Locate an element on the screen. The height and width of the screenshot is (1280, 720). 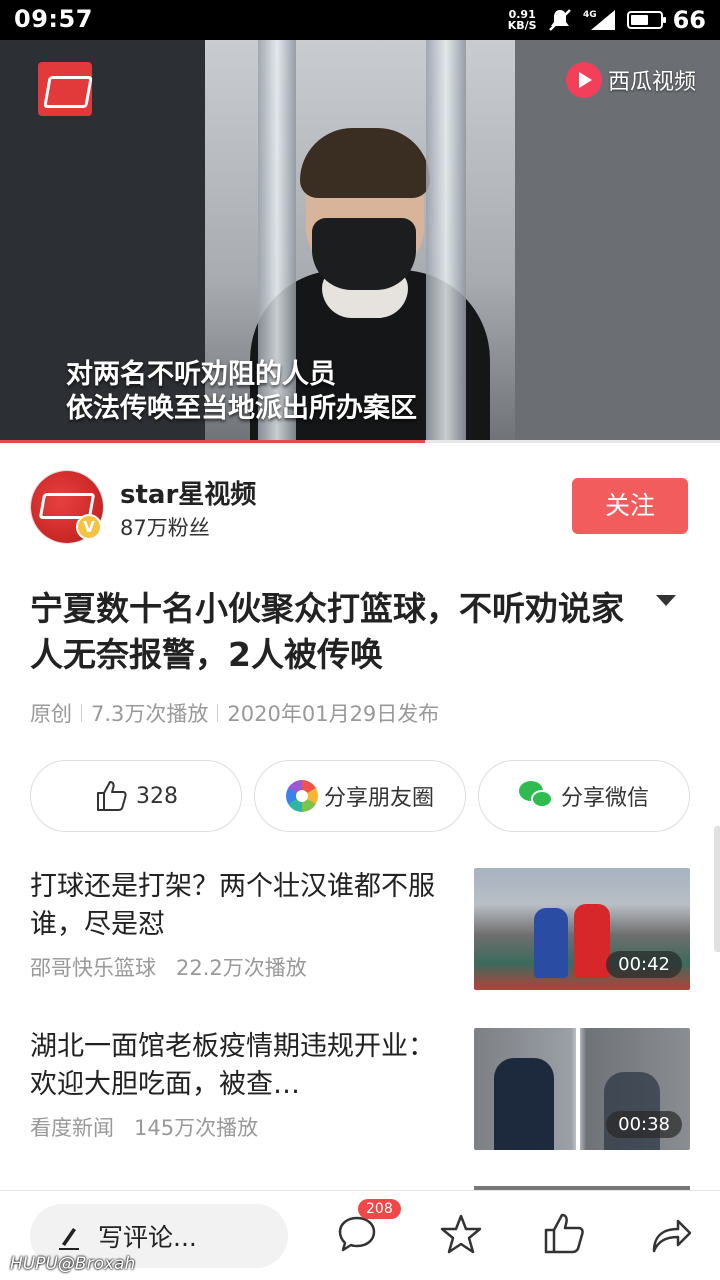
related-video-plays: 145万次播放 is located at coordinates (196, 1128).